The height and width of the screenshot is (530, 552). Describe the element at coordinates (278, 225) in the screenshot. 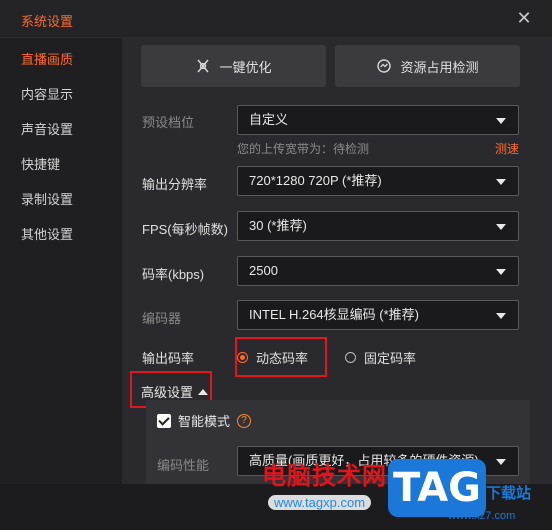

I see `fps-value: 30 (*推荐)` at that location.